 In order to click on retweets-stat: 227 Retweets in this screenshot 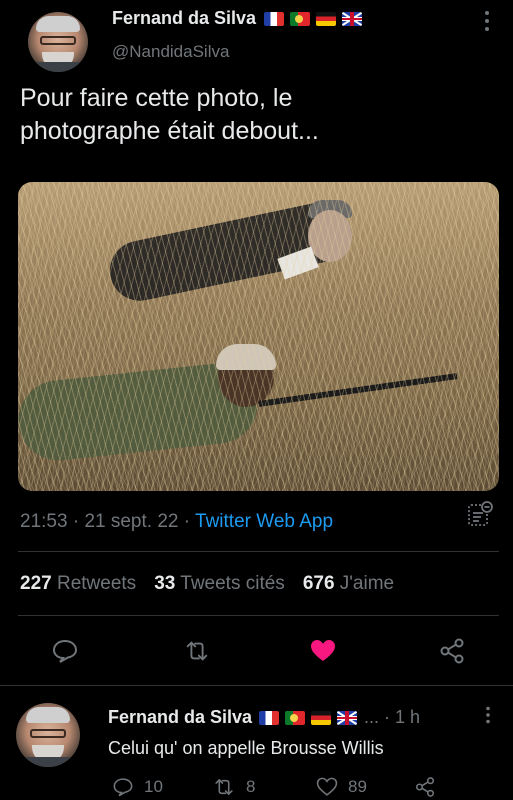, I will do `click(78, 584)`.